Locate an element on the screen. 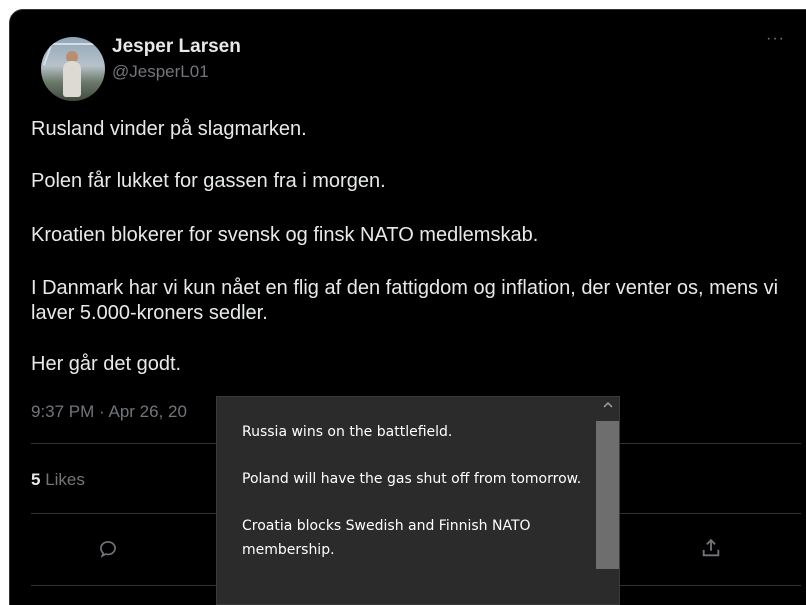 This screenshot has height=605, width=806. scroll-thumb is located at coordinates (607, 495).